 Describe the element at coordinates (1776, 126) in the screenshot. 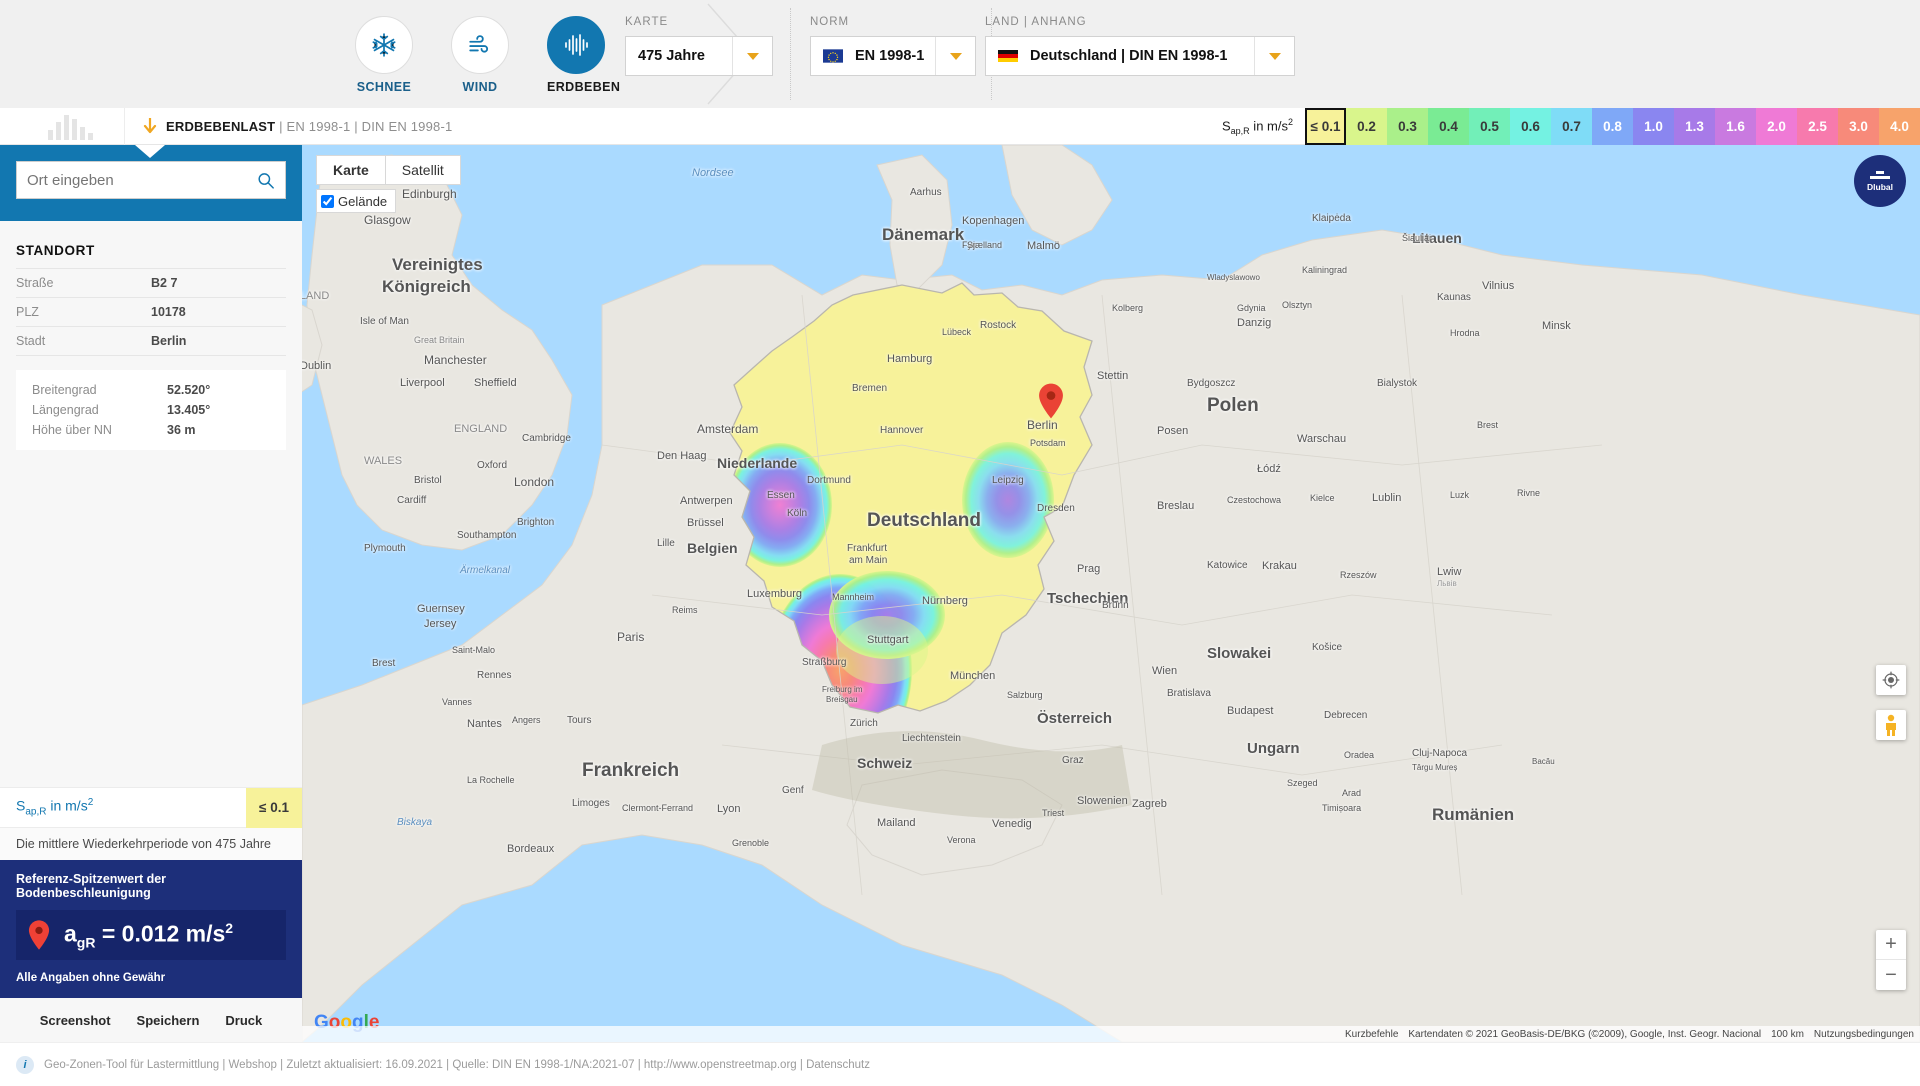

I see `legend-cell-11: 2.0` at that location.